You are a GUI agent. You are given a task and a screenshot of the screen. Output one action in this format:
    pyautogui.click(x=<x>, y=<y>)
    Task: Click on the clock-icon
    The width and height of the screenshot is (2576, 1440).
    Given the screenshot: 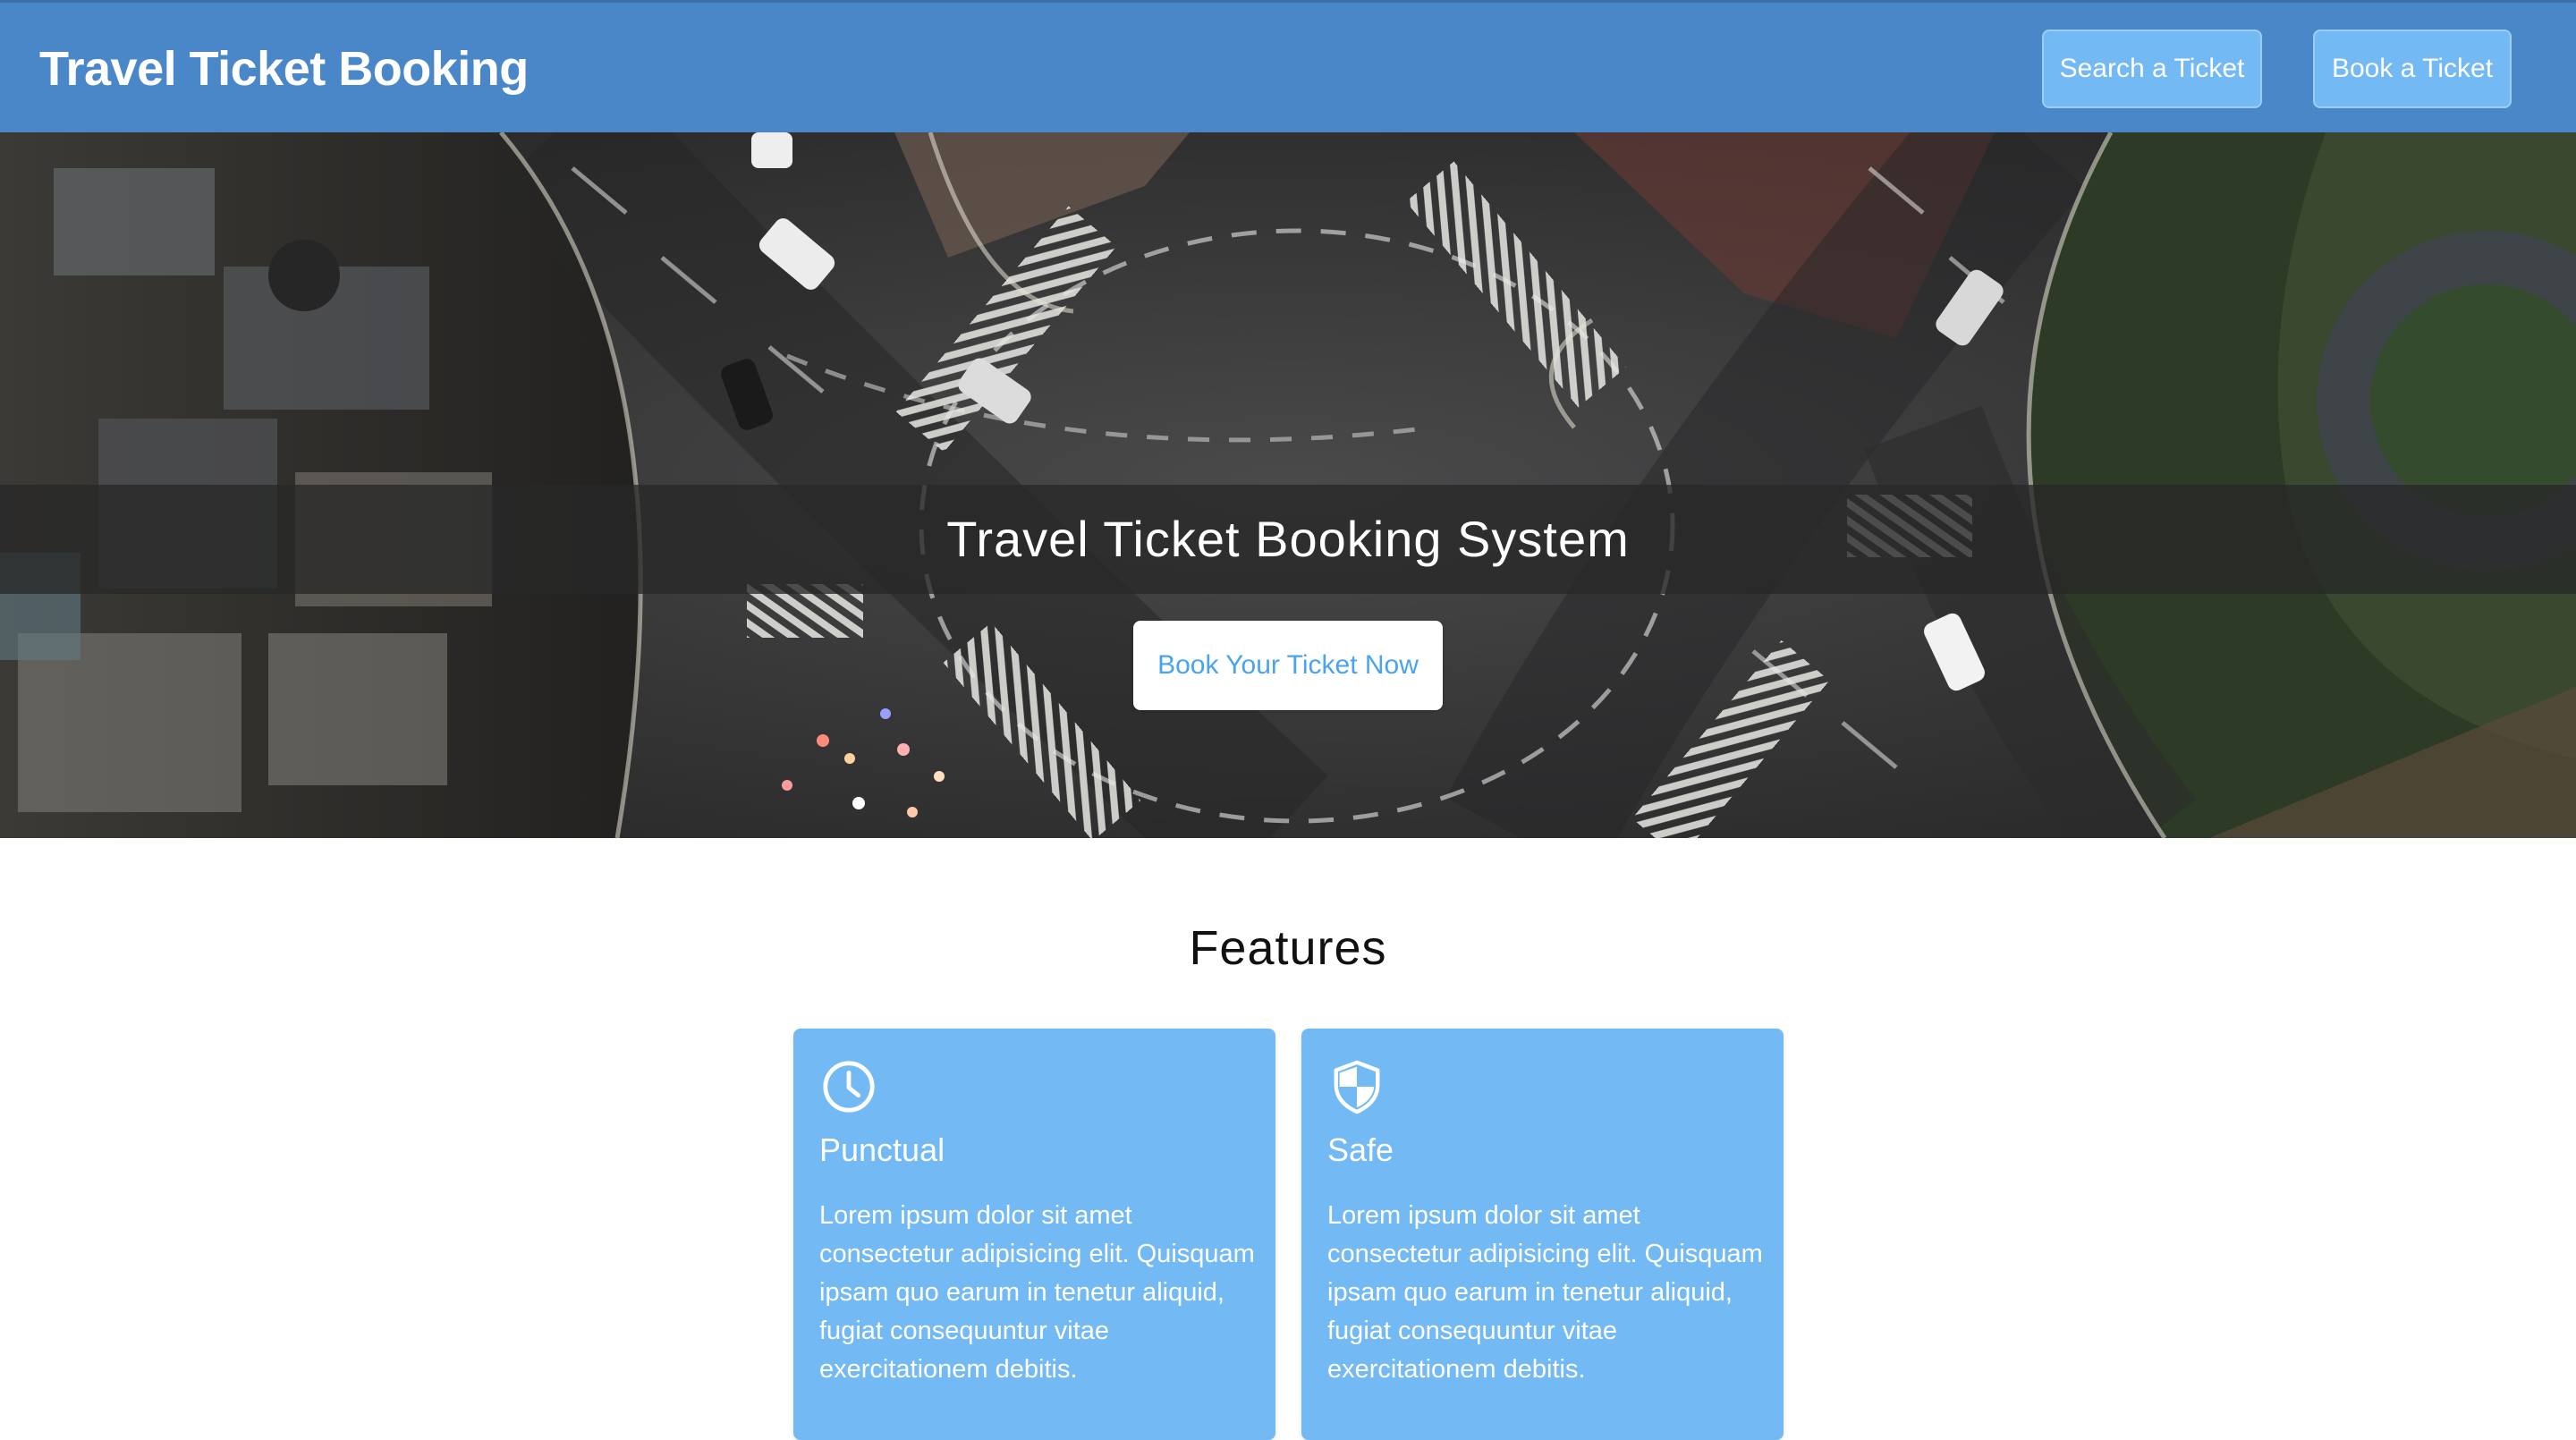 What is the action you would take?
    pyautogui.click(x=849, y=1087)
    